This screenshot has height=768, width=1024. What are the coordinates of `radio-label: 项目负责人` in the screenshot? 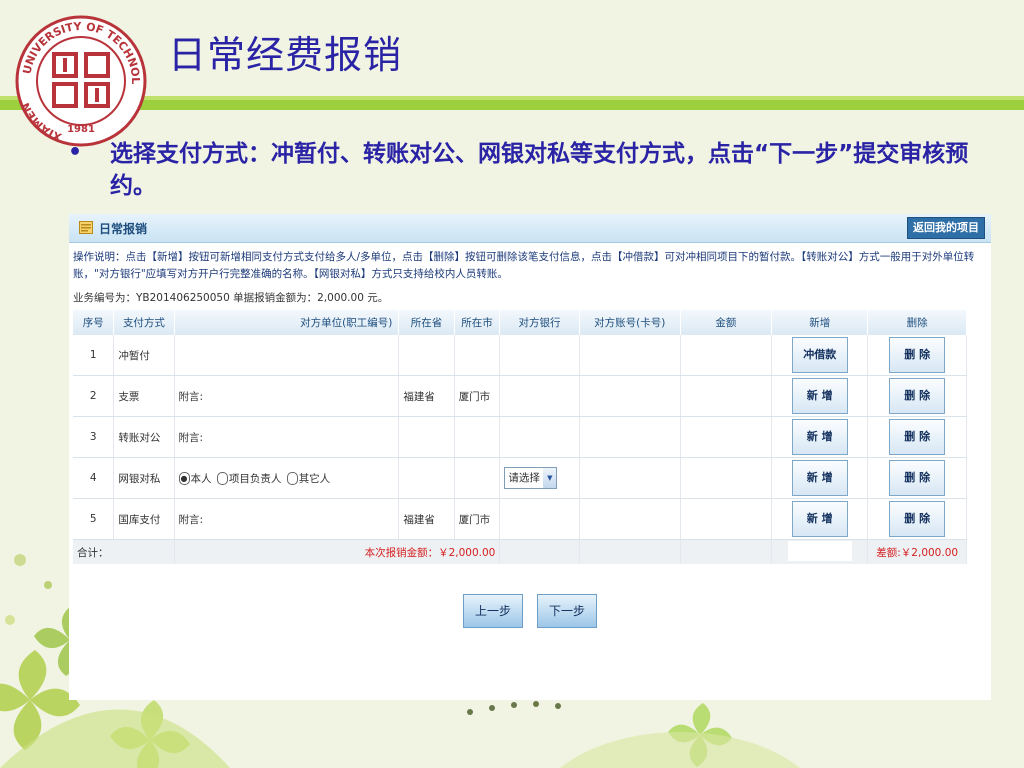 It's located at (255, 478).